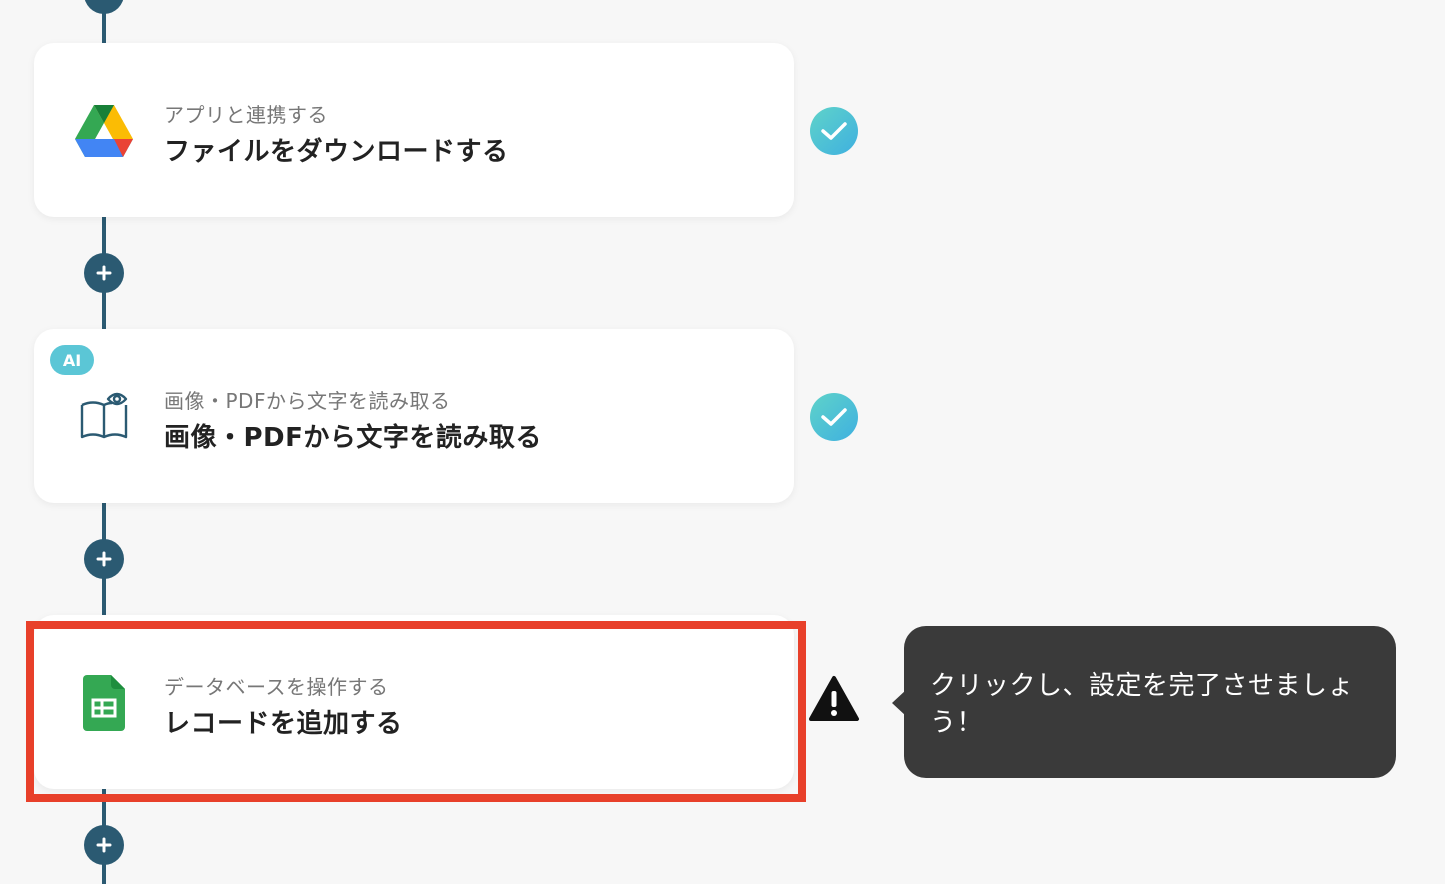 The width and height of the screenshot is (1445, 884). What do you see at coordinates (307, 401) in the screenshot?
I see `step-subtitle: 画像・PDFから文字を読み取る` at bounding box center [307, 401].